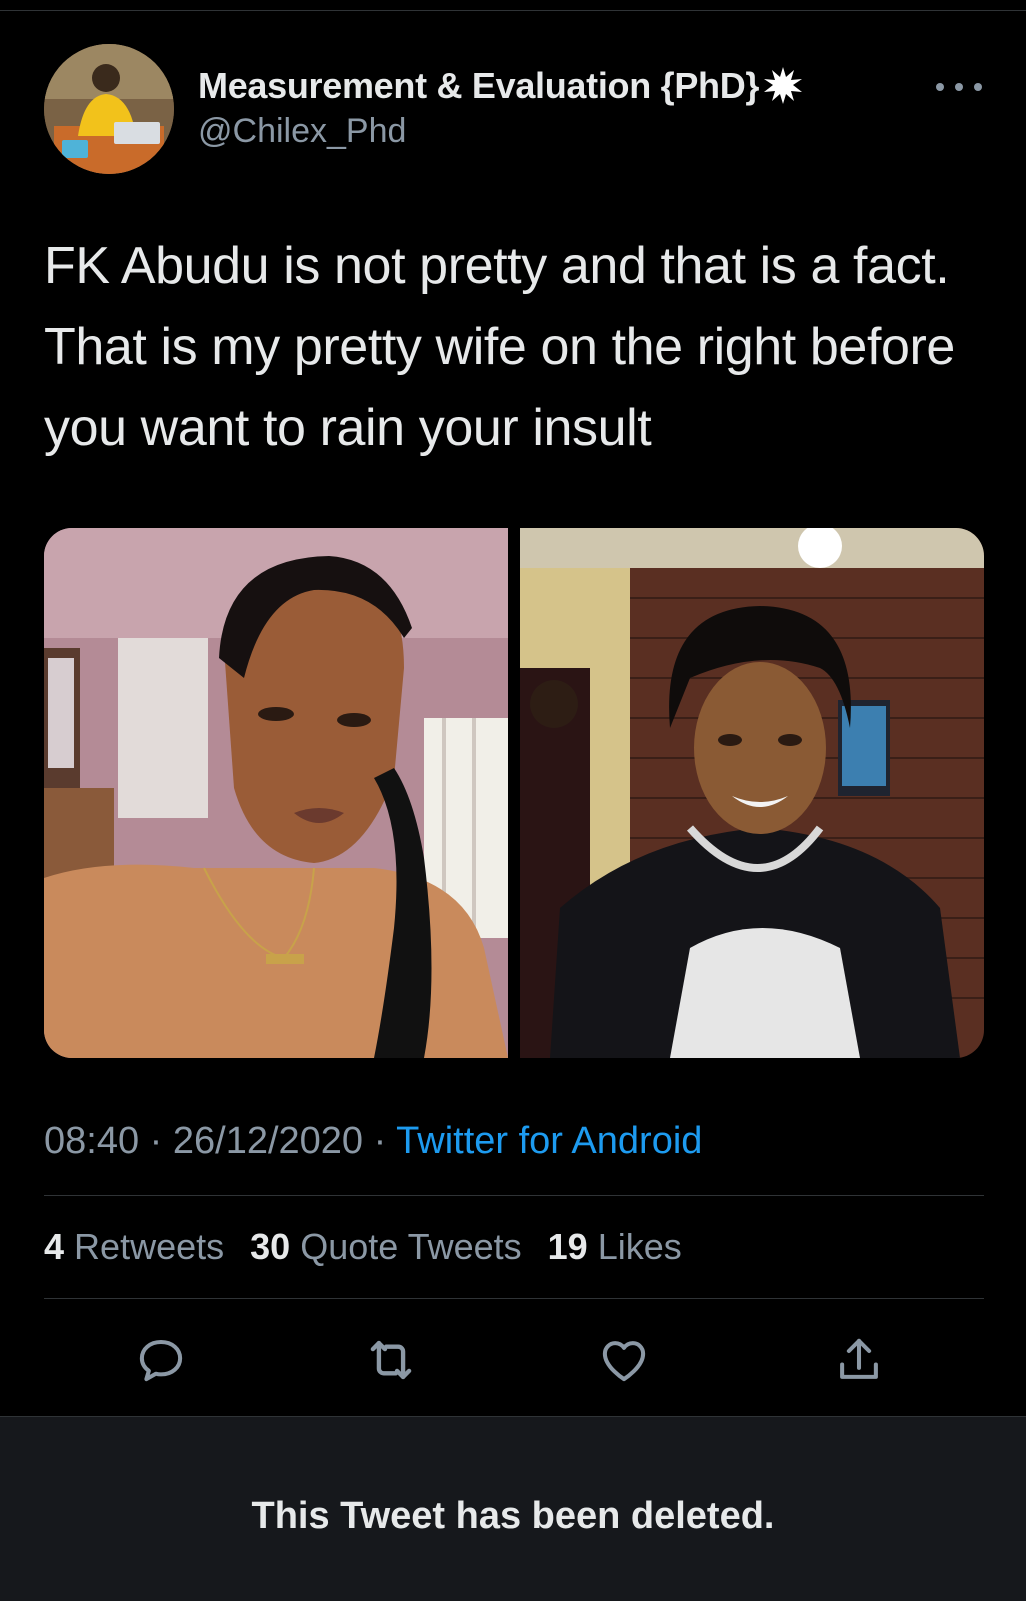 This screenshot has height=1601, width=1026. I want to click on reply-icon, so click(161, 1360).